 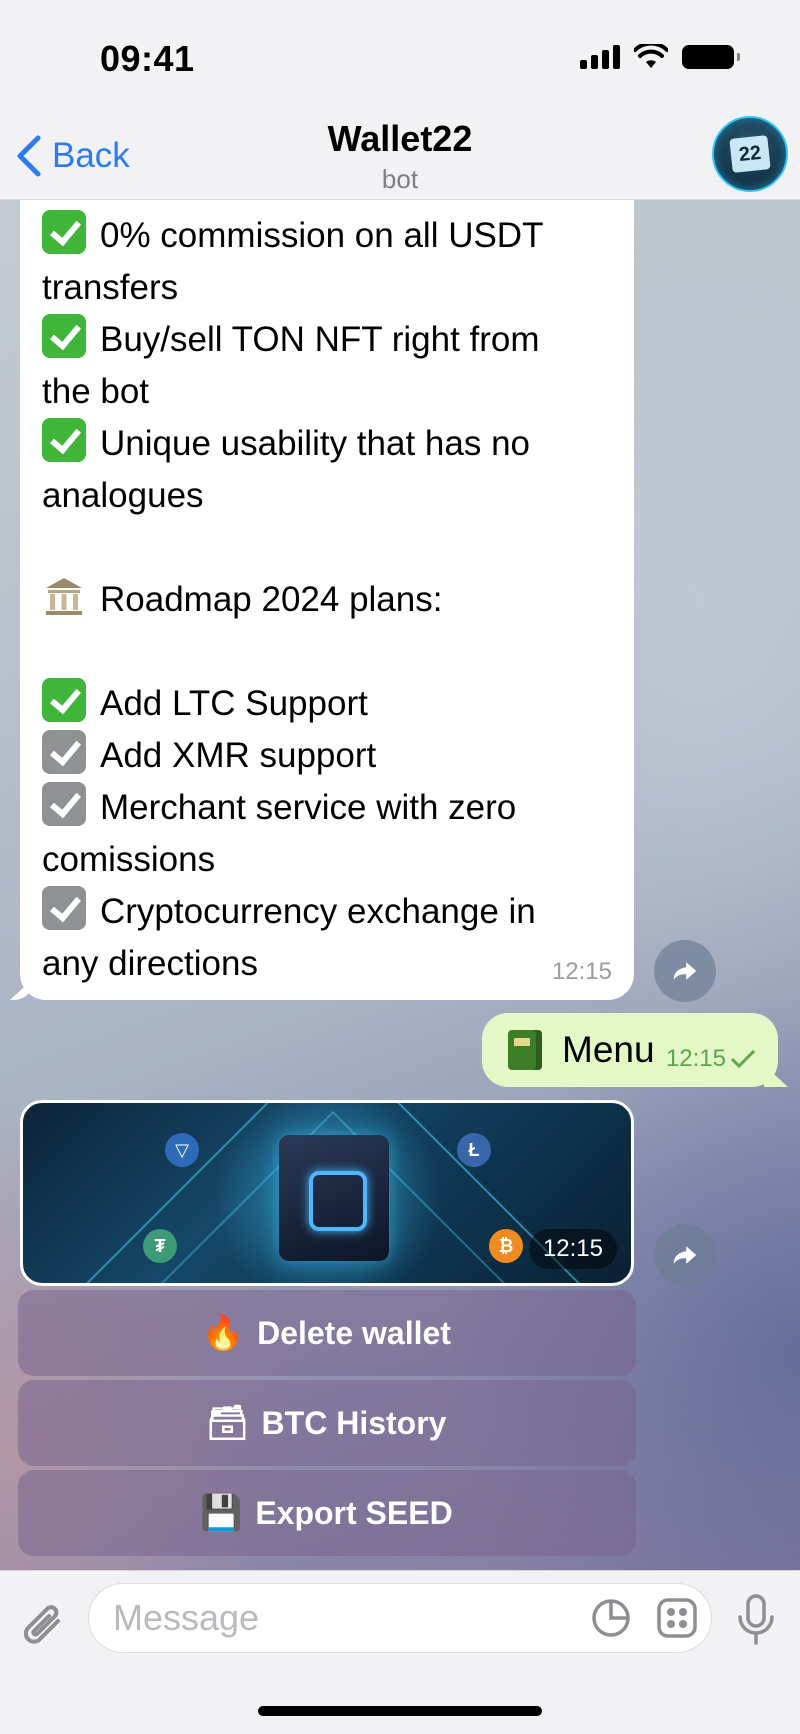 What do you see at coordinates (221, 1513) in the screenshot?
I see `floppy-disk-icon: 💾` at bounding box center [221, 1513].